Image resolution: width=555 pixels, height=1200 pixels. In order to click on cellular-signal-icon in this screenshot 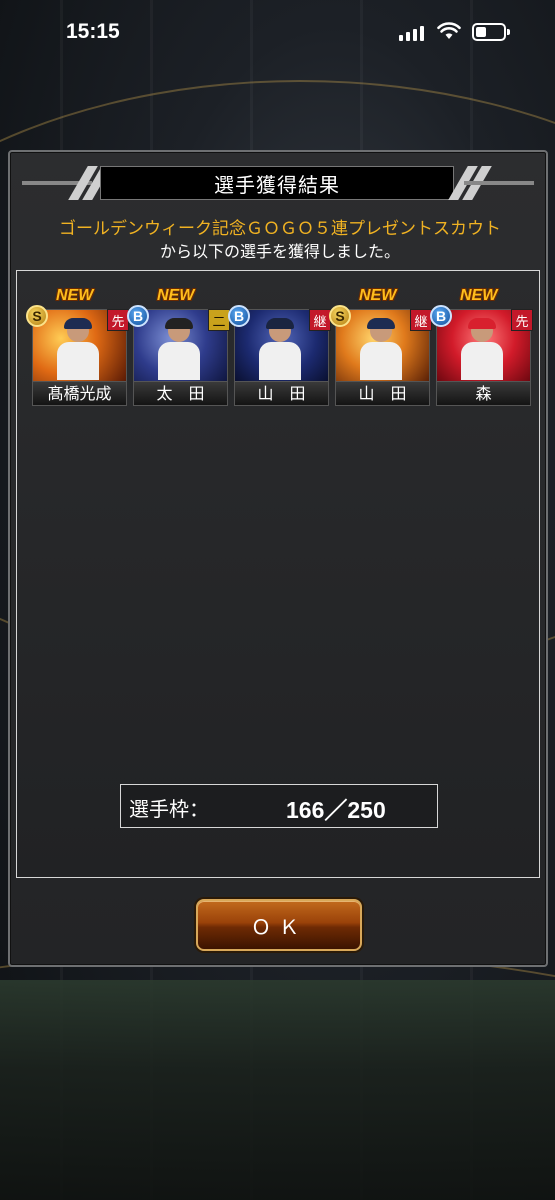, I will do `click(411, 33)`.